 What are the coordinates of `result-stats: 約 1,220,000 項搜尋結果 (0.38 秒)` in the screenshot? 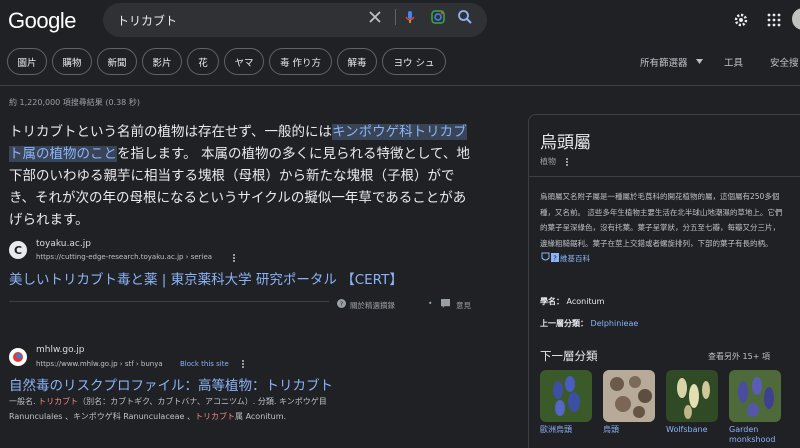 It's located at (74, 102).